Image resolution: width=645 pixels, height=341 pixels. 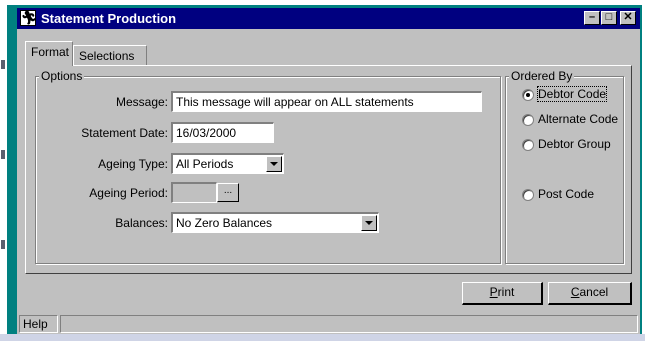 What do you see at coordinates (564, 170) in the screenshot?
I see `ordered-by-groupbox` at bounding box center [564, 170].